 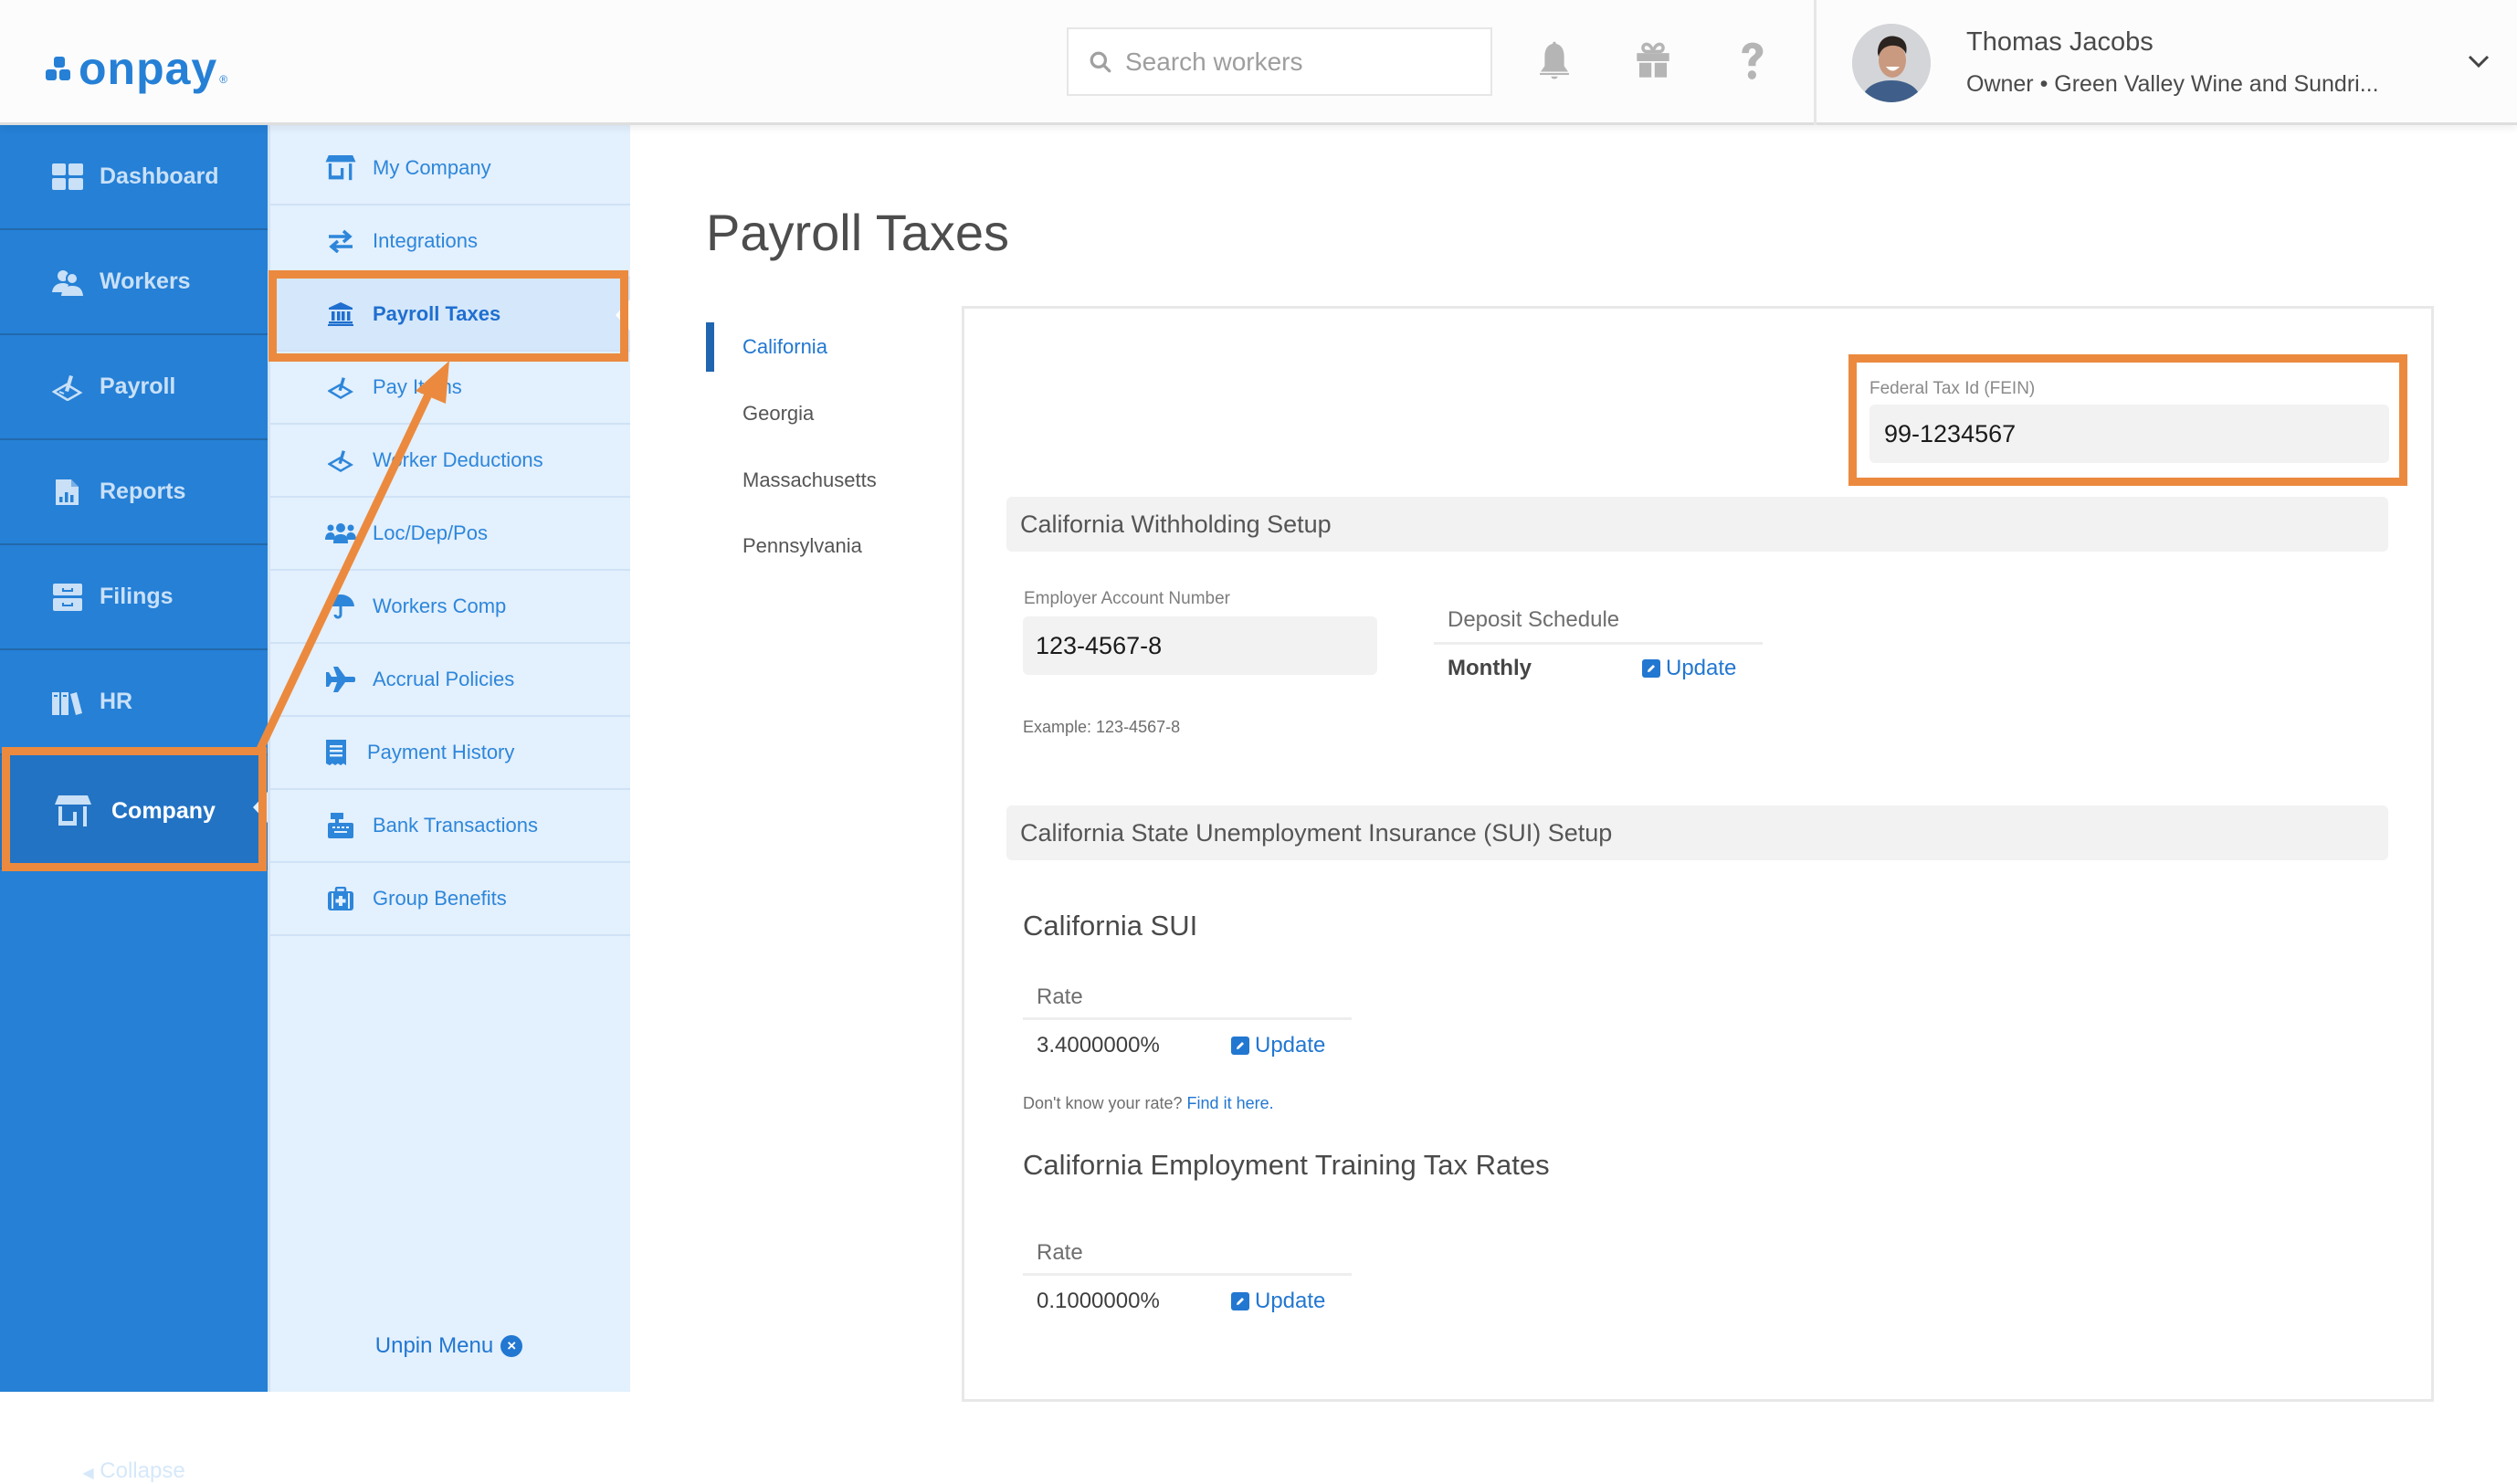 I want to click on subnav-item-label: Payroll Taxes, so click(x=437, y=313).